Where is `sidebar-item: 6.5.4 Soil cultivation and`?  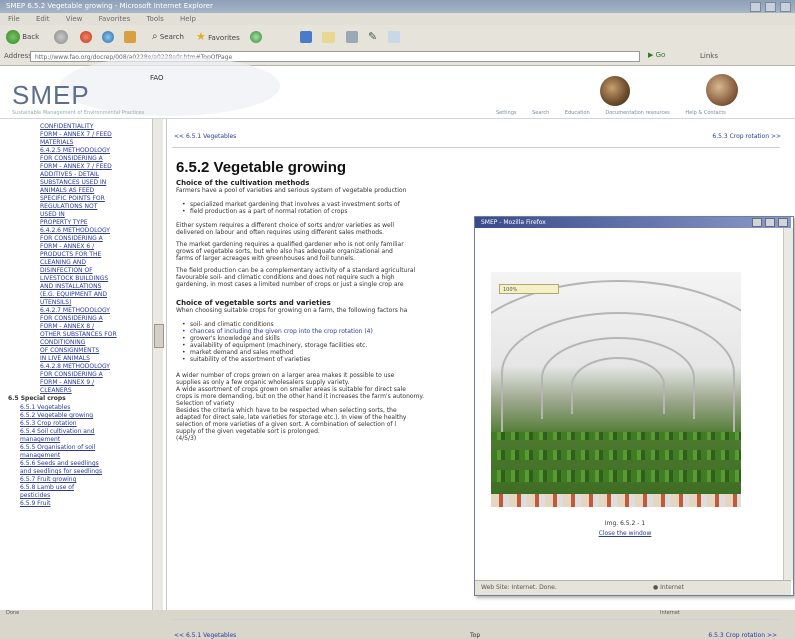 sidebar-item: 6.5.4 Soil cultivation and is located at coordinates (57, 431).